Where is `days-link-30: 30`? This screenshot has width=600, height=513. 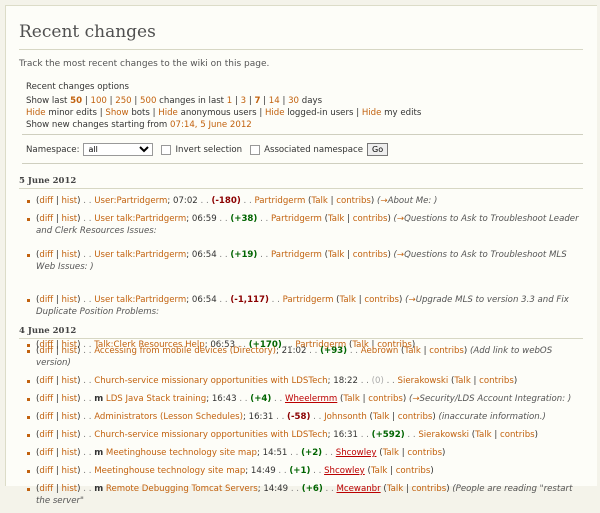
days-link-30: 30 is located at coordinates (293, 101).